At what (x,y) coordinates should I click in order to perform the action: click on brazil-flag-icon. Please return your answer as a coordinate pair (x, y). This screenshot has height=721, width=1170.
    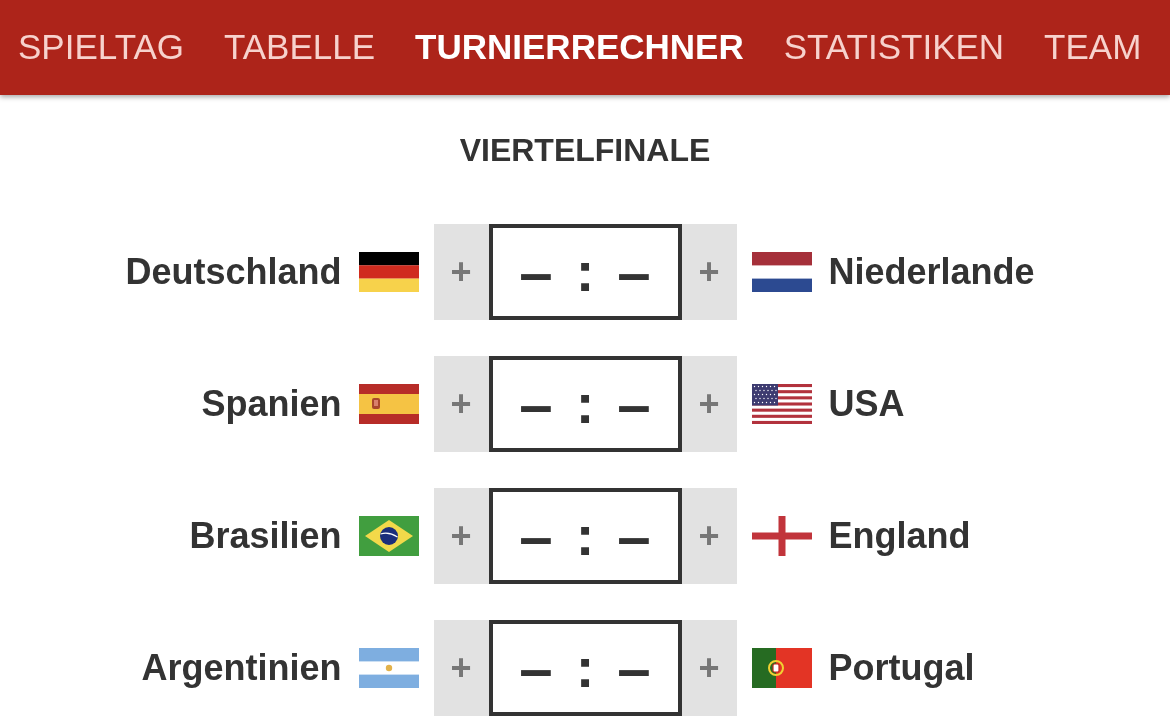
    Looking at the image, I should click on (388, 536).